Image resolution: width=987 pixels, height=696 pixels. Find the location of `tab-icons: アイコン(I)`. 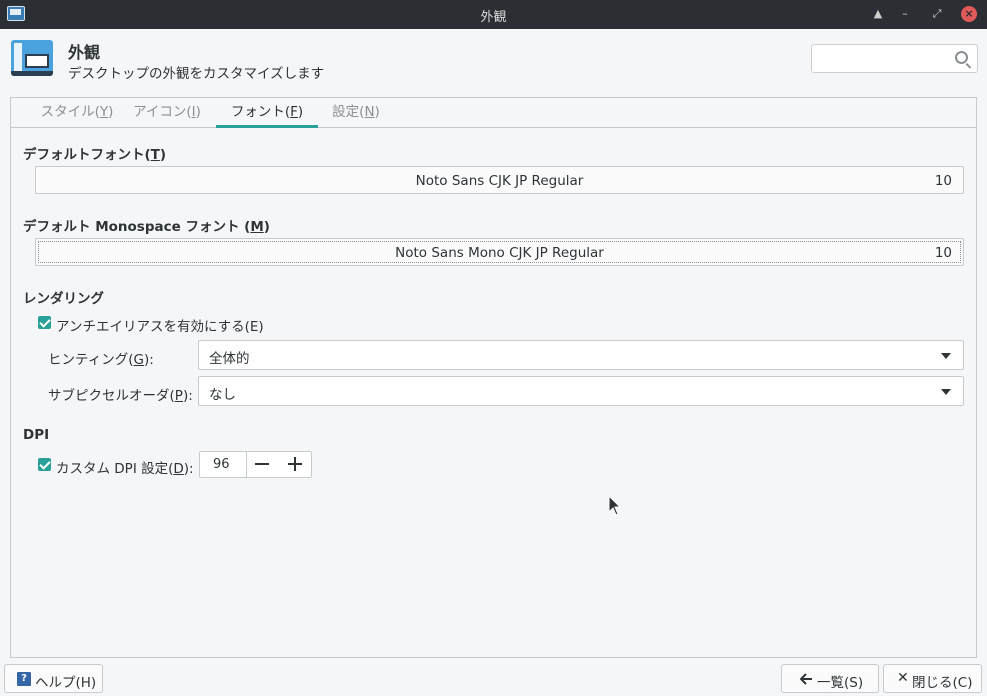

tab-icons: アイコン(I) is located at coordinates (167, 113).